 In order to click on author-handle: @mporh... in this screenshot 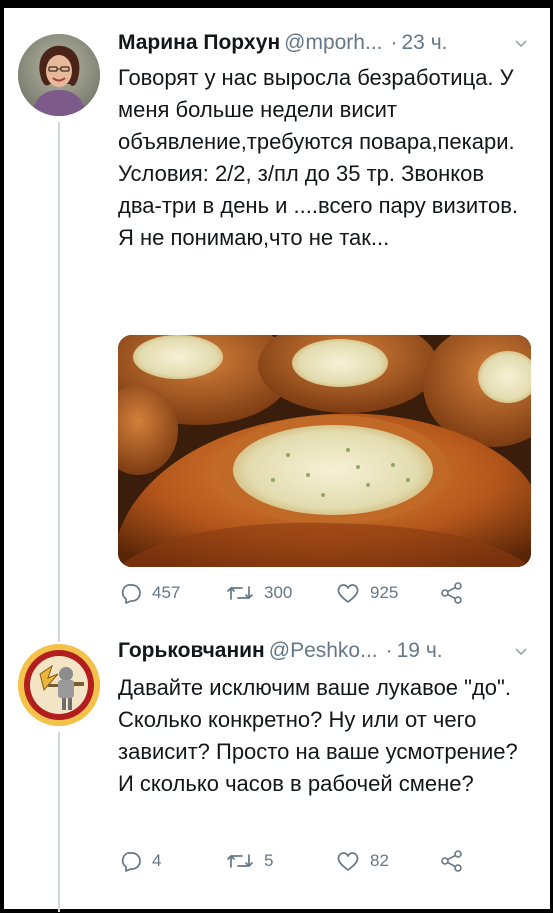, I will do `click(333, 42)`.